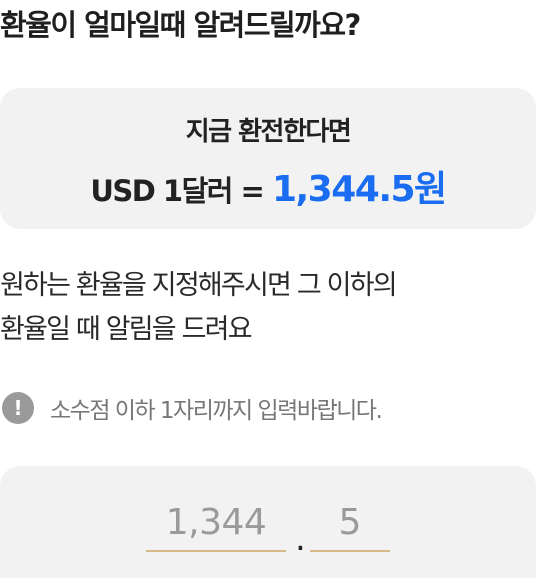 The height and width of the screenshot is (578, 536). What do you see at coordinates (18, 408) in the screenshot?
I see `exclamation-icon: !` at bounding box center [18, 408].